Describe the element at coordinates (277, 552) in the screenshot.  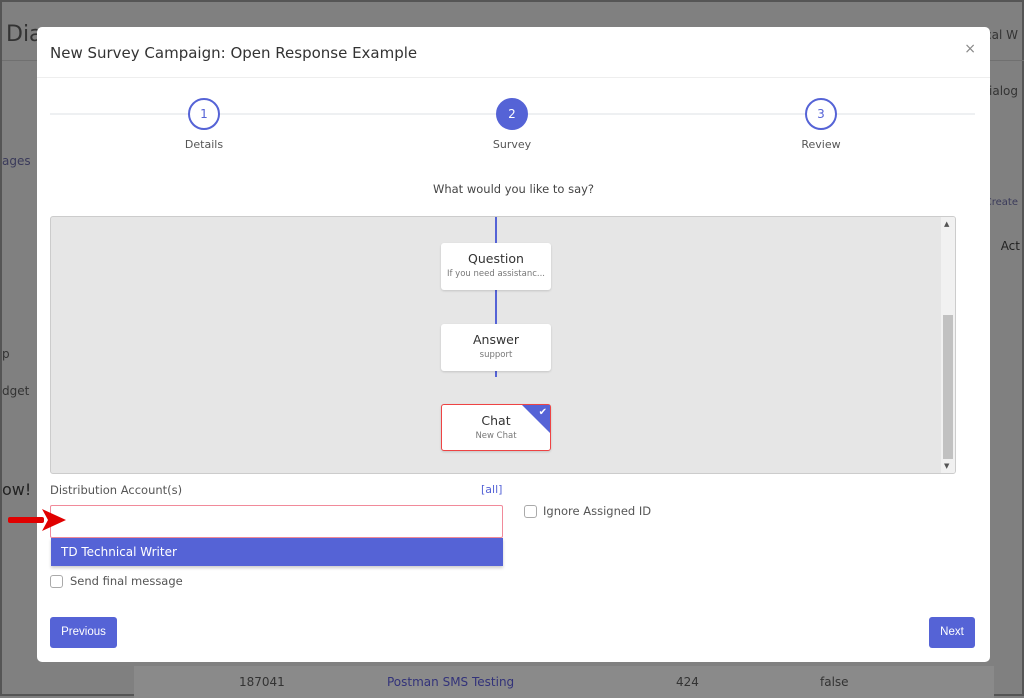
I see `dropdown-option: TD Technical Writer` at that location.